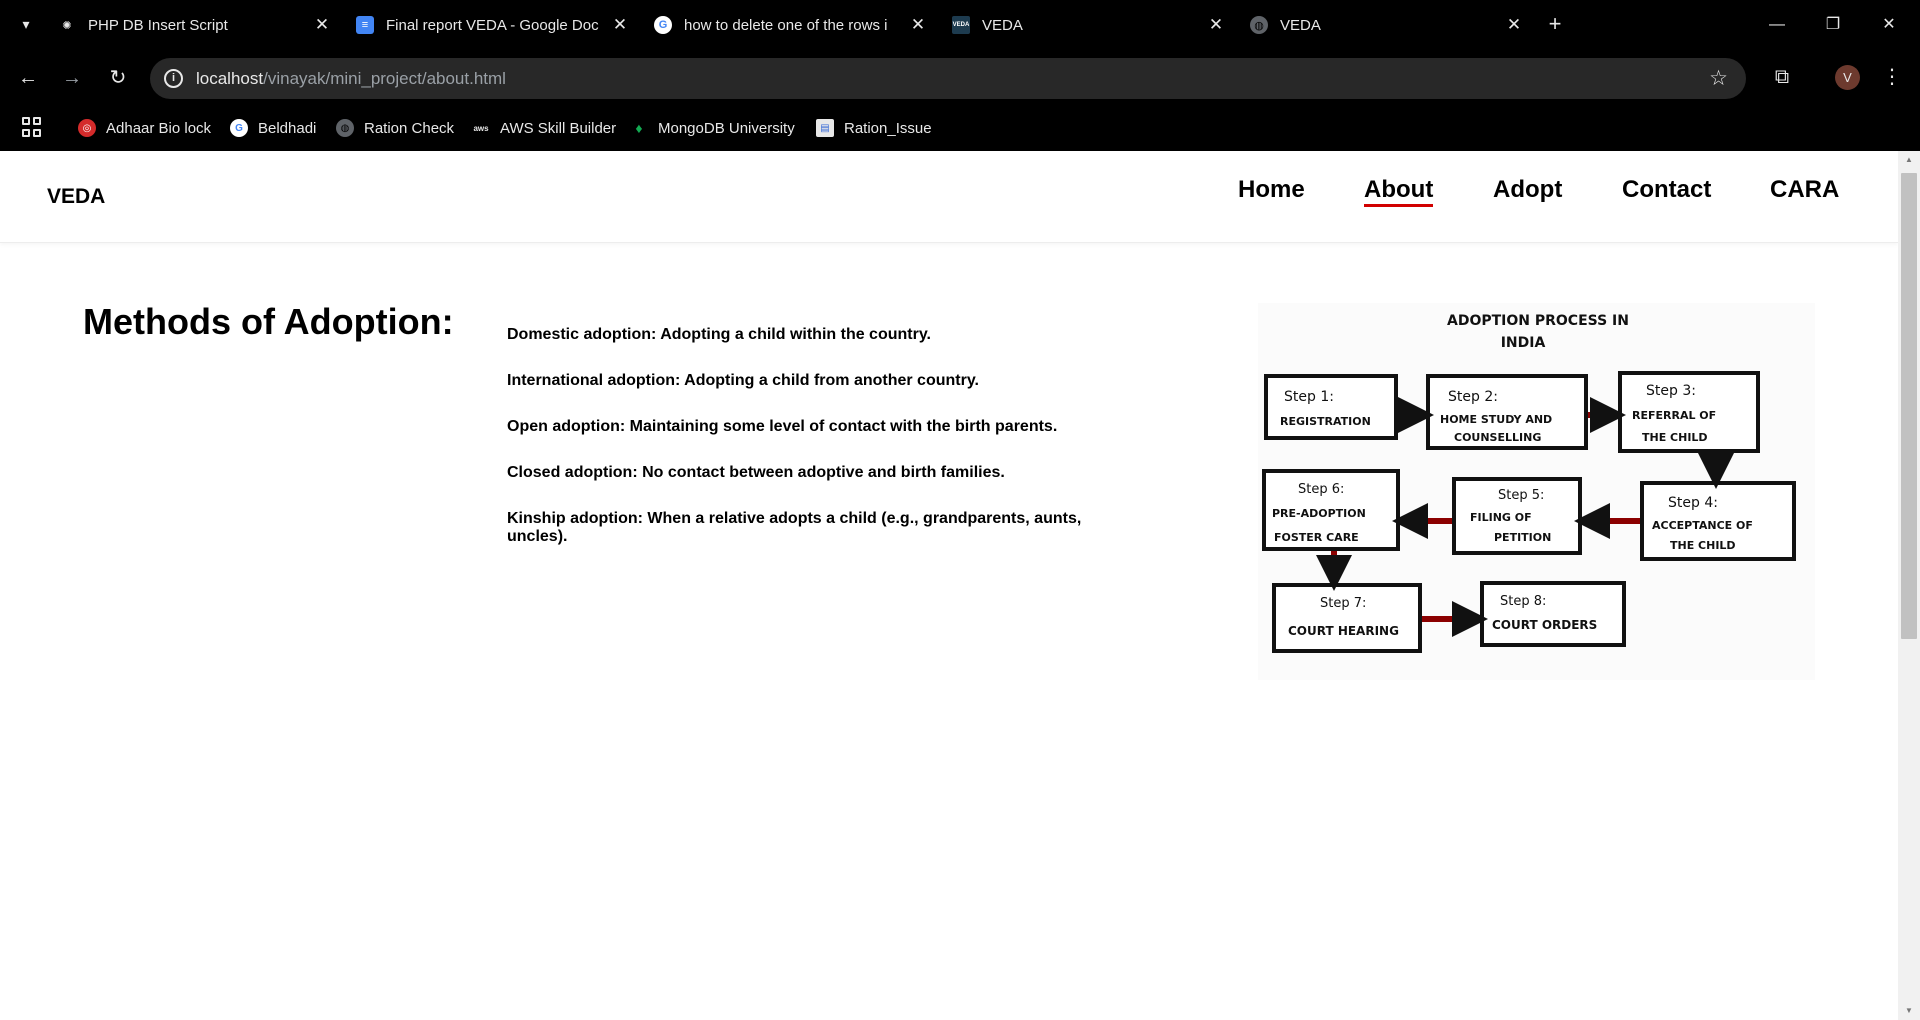 The image size is (1920, 1020). I want to click on step-8-text: COURT ORDERS, so click(1544, 625).